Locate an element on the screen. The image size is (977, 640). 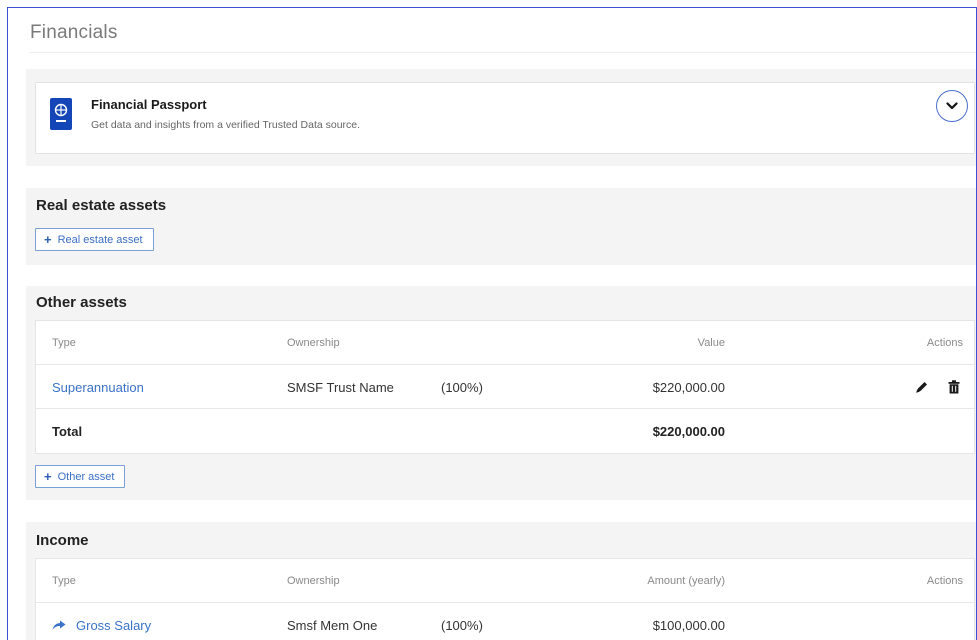
passport-title: Financial Passport is located at coordinates (149, 104).